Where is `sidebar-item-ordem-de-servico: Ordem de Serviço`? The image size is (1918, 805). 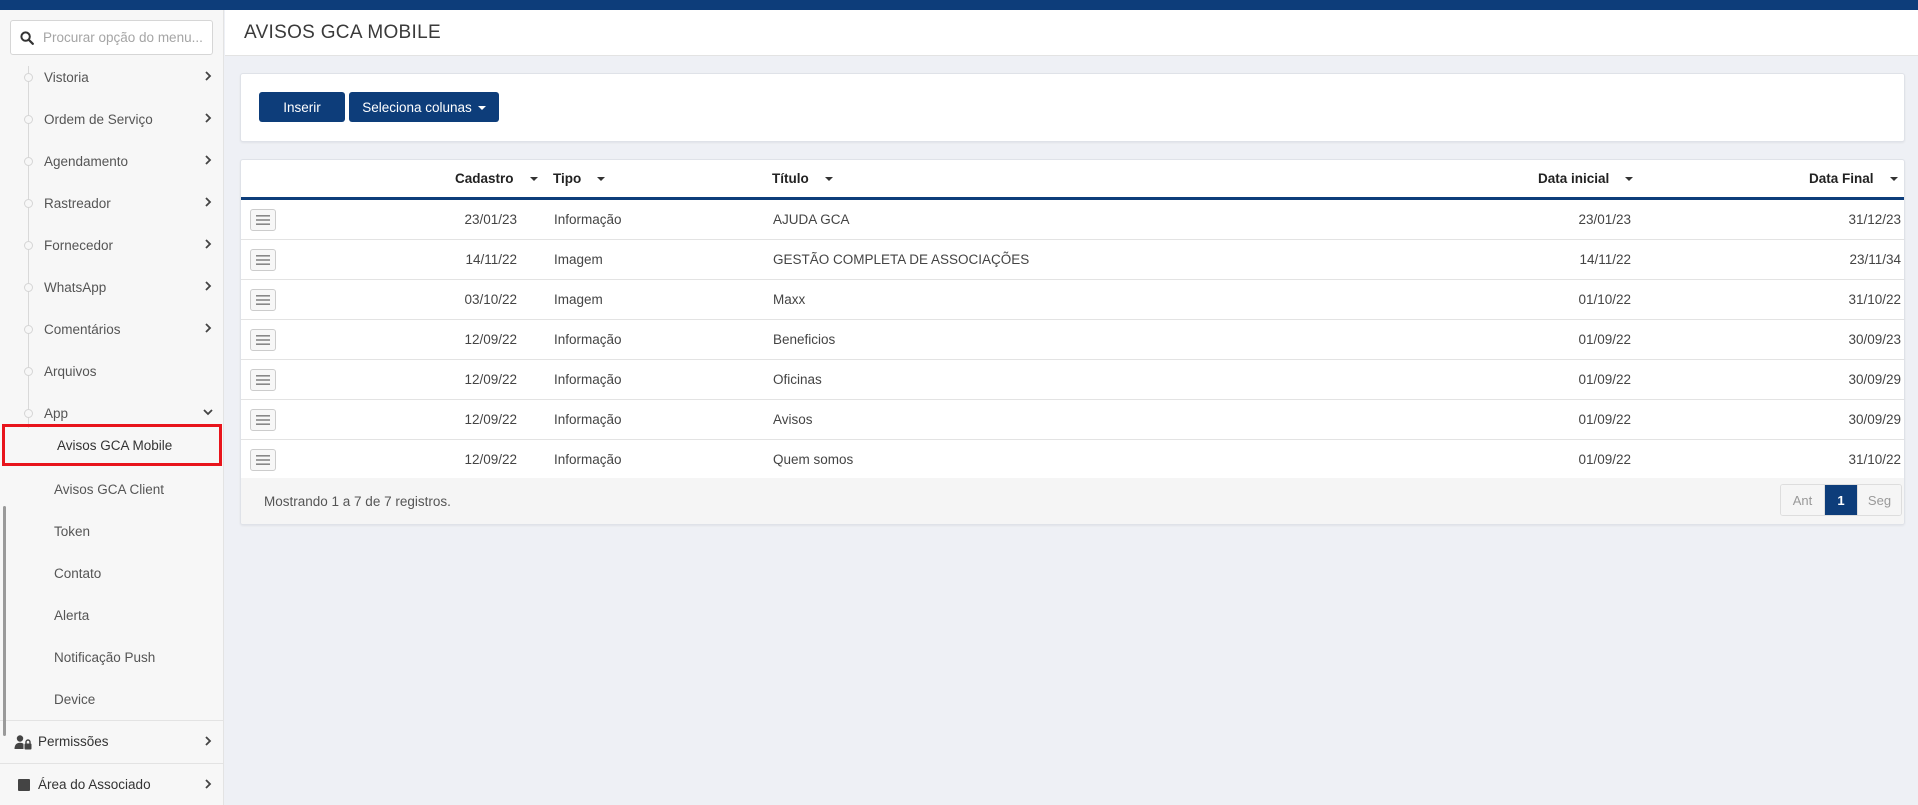 sidebar-item-ordem-de-servico: Ordem de Serviço is located at coordinates (111, 119).